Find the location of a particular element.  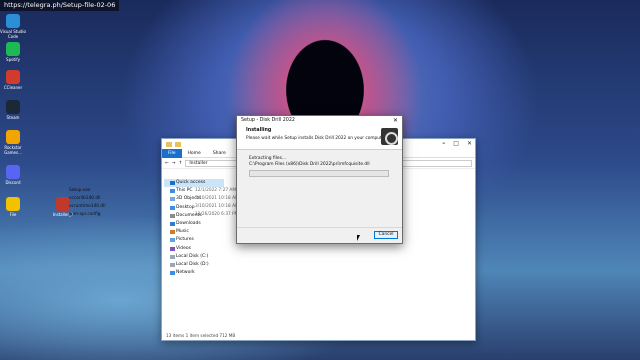

url-overlay: https://telegra.ph/Setup-file-02-06 is located at coordinates (60, 5).